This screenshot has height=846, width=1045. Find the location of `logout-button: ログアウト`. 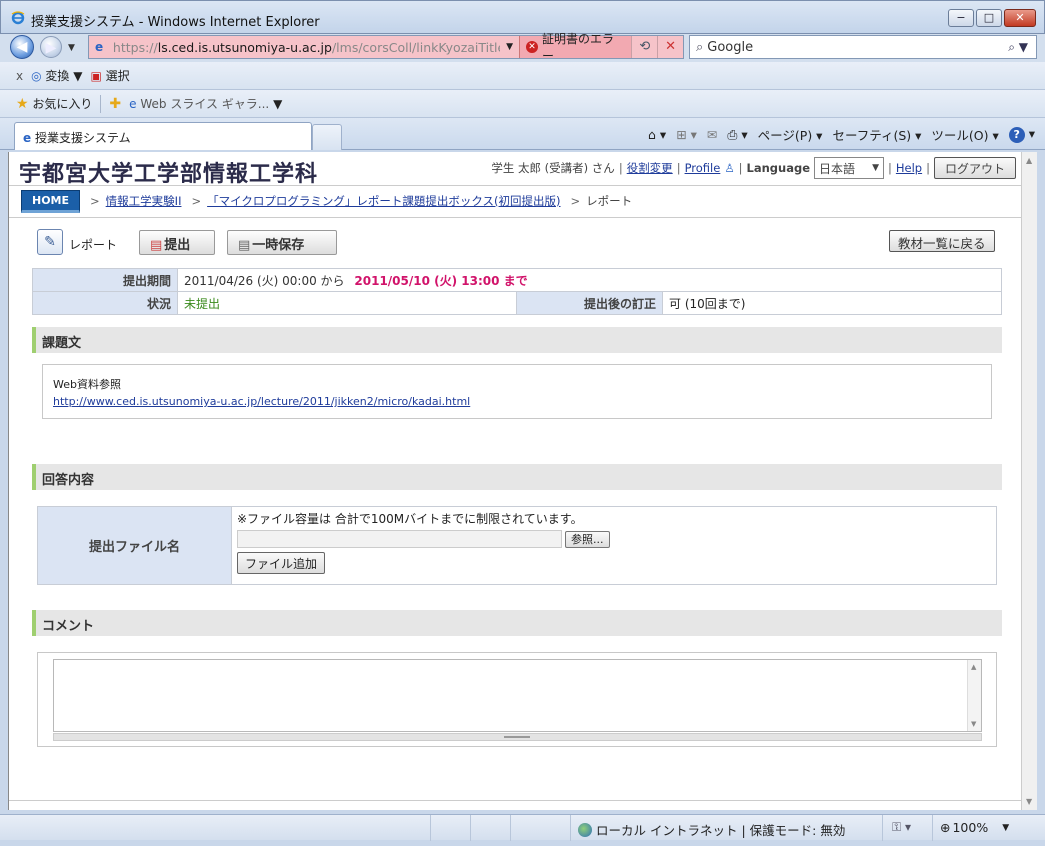

logout-button: ログアウト is located at coordinates (974, 168).